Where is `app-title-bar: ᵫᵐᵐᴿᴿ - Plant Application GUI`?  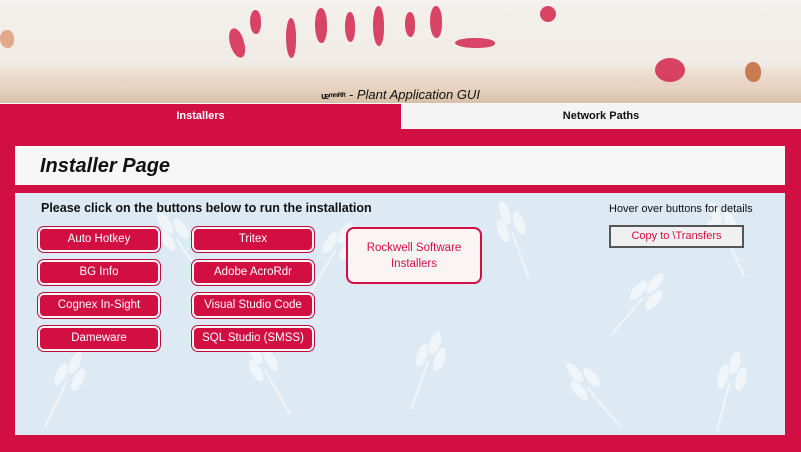 app-title-bar: ᵫᵐᵐᴿᴿ - Plant Application GUI is located at coordinates (400, 94).